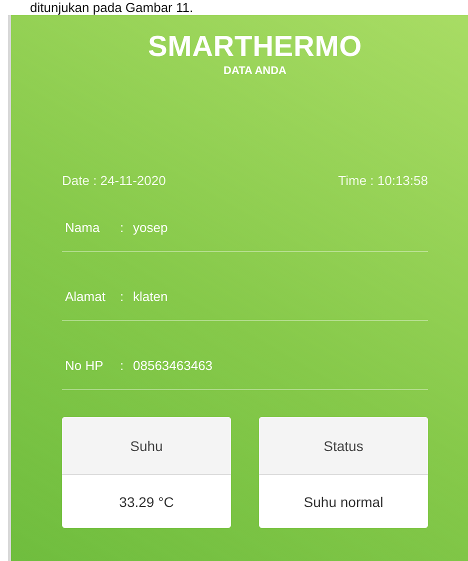 This screenshot has height=561, width=468. I want to click on field-label: Nama, so click(83, 227).